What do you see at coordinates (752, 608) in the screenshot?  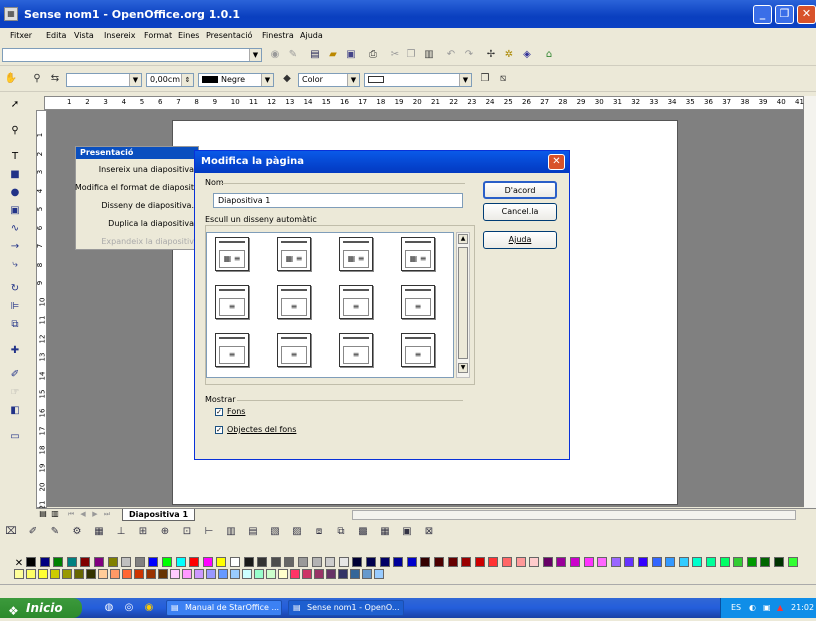 I see `tray-icon: ◐` at bounding box center [752, 608].